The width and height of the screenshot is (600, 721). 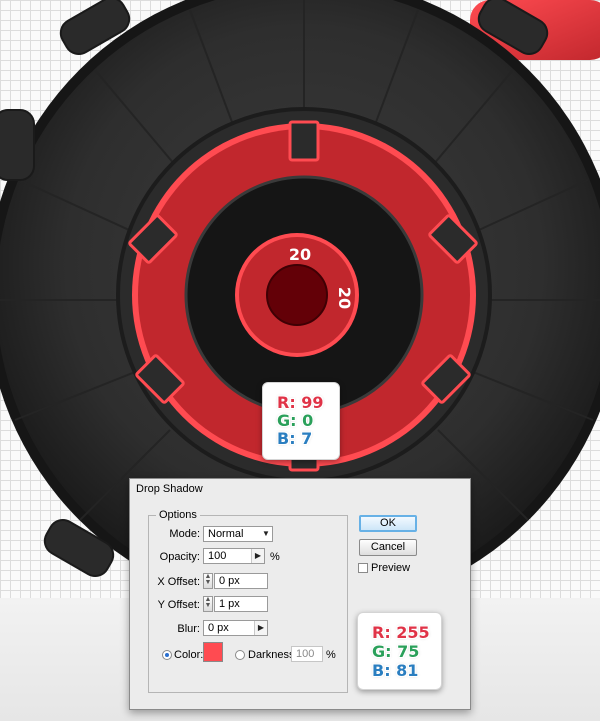 I want to click on green-value: G: 0, so click(x=295, y=420).